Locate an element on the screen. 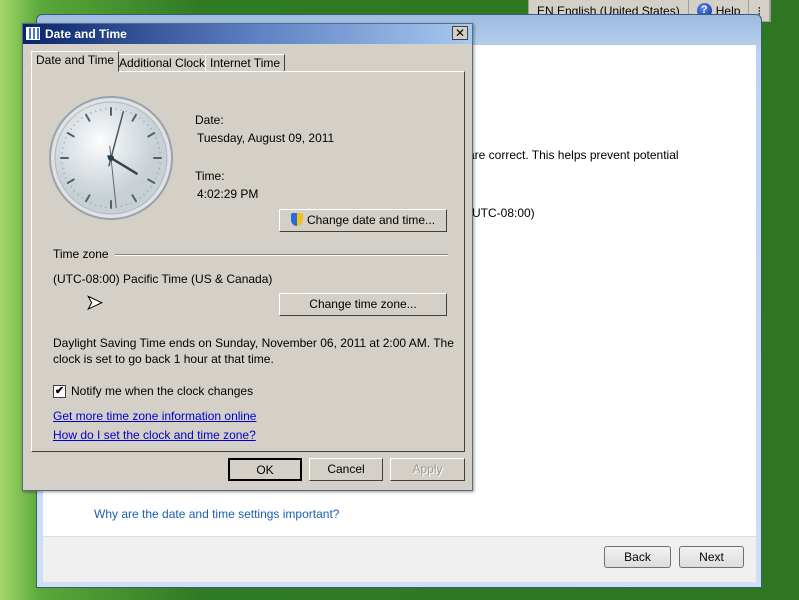 The width and height of the screenshot is (799, 600). time-value: 4:02:29 PM is located at coordinates (228, 194).